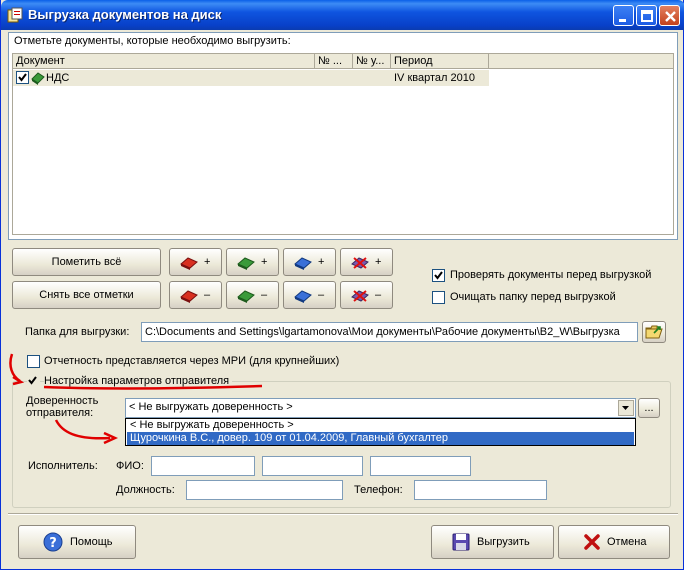  I want to click on fio-field-patronymic, so click(420, 466).